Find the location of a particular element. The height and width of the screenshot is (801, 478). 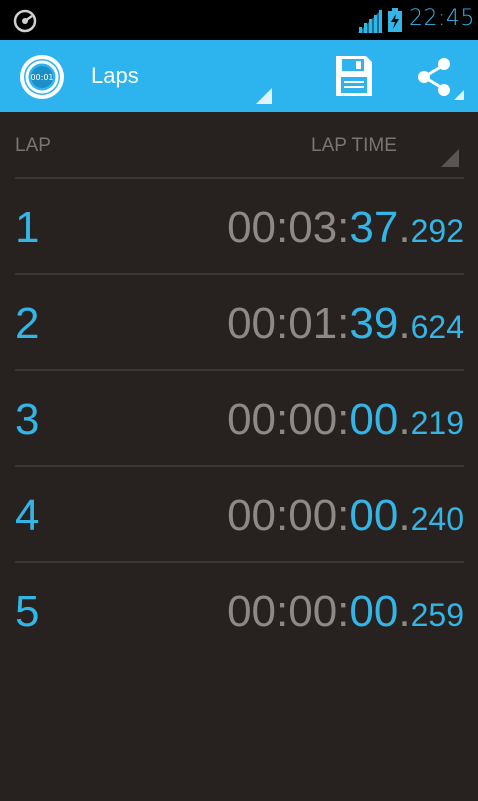

lap-time-milliseconds: 240 is located at coordinates (437, 519).